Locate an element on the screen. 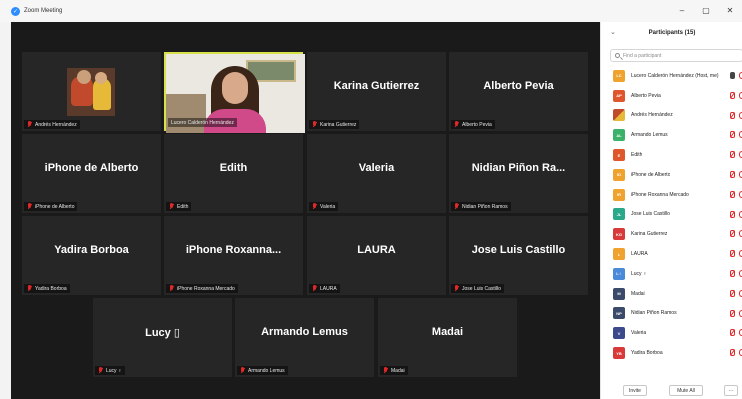  tile-name-label: Lucy ♀ is located at coordinates (110, 370).